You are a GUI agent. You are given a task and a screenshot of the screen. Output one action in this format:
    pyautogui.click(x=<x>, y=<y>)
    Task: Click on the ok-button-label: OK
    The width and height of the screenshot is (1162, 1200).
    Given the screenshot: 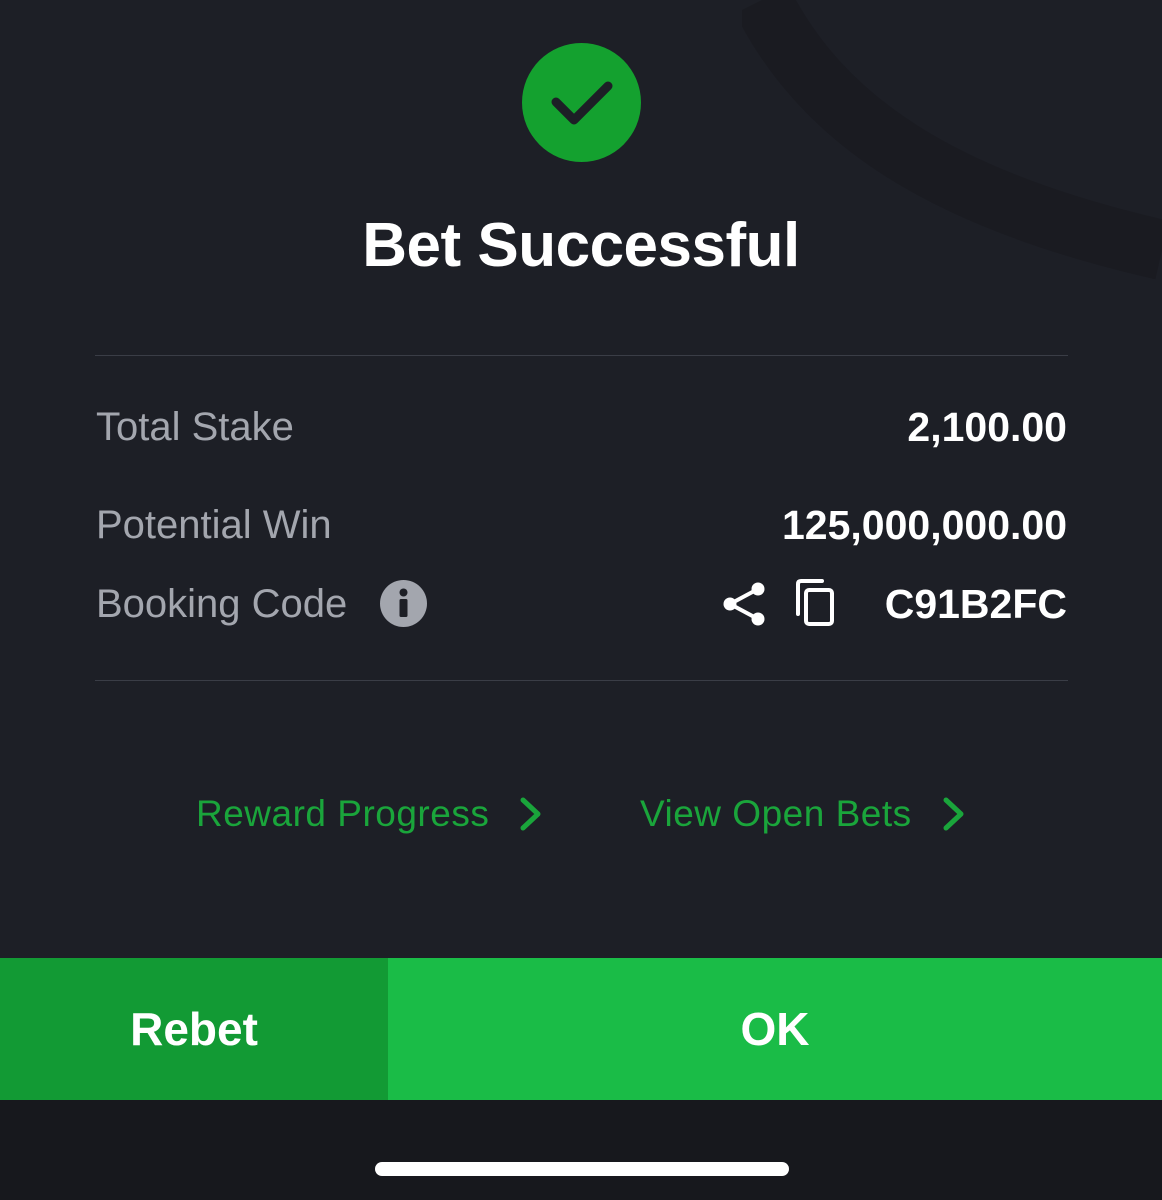 What is the action you would take?
    pyautogui.click(x=775, y=1029)
    